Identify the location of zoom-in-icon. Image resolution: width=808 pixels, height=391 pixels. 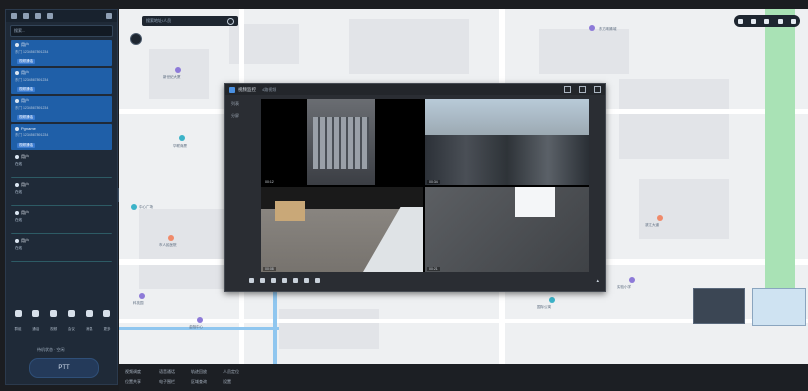
(767, 21).